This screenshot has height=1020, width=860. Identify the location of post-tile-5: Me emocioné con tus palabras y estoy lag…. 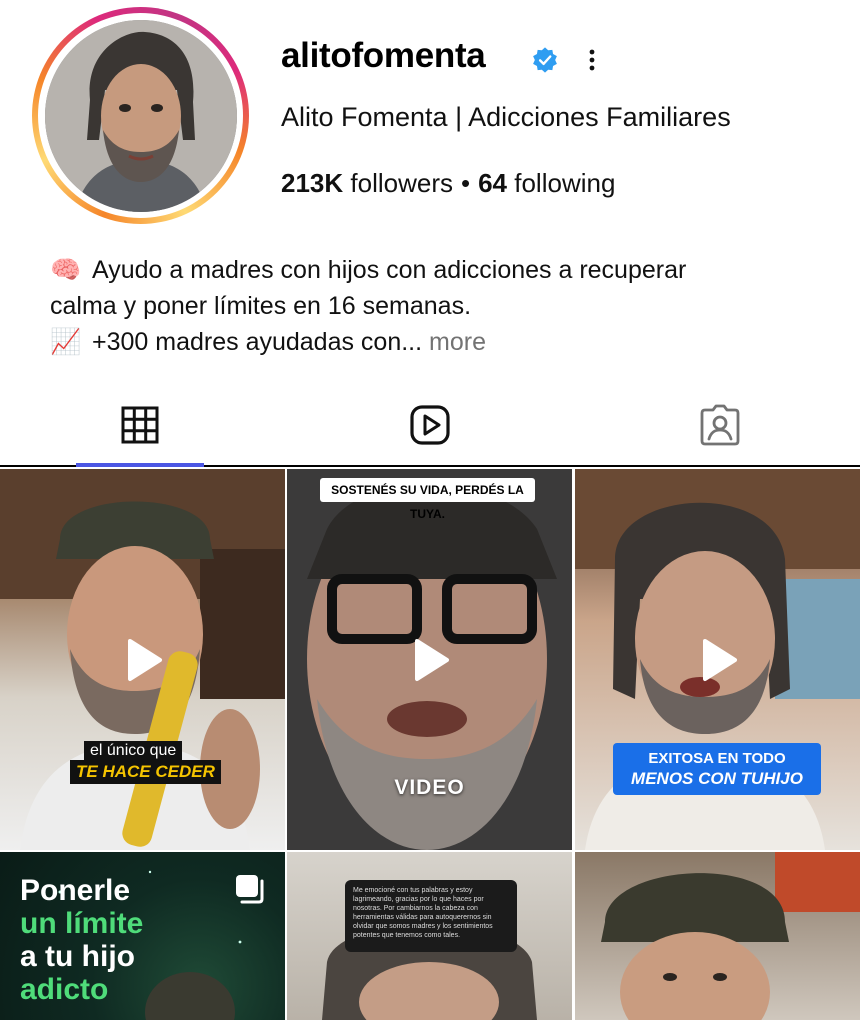
(429, 936).